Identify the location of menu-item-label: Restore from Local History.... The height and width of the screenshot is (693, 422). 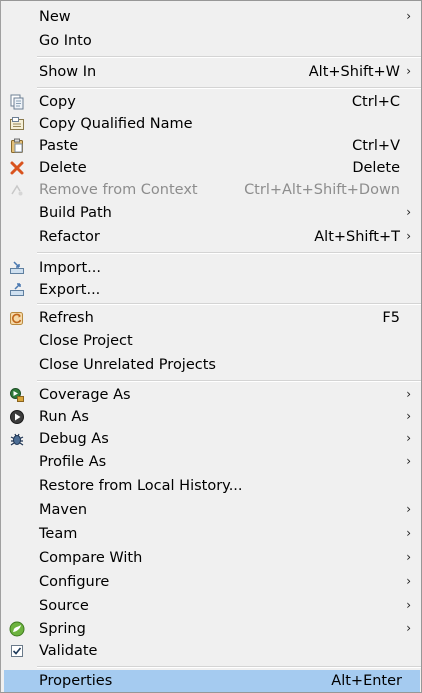
(141, 486).